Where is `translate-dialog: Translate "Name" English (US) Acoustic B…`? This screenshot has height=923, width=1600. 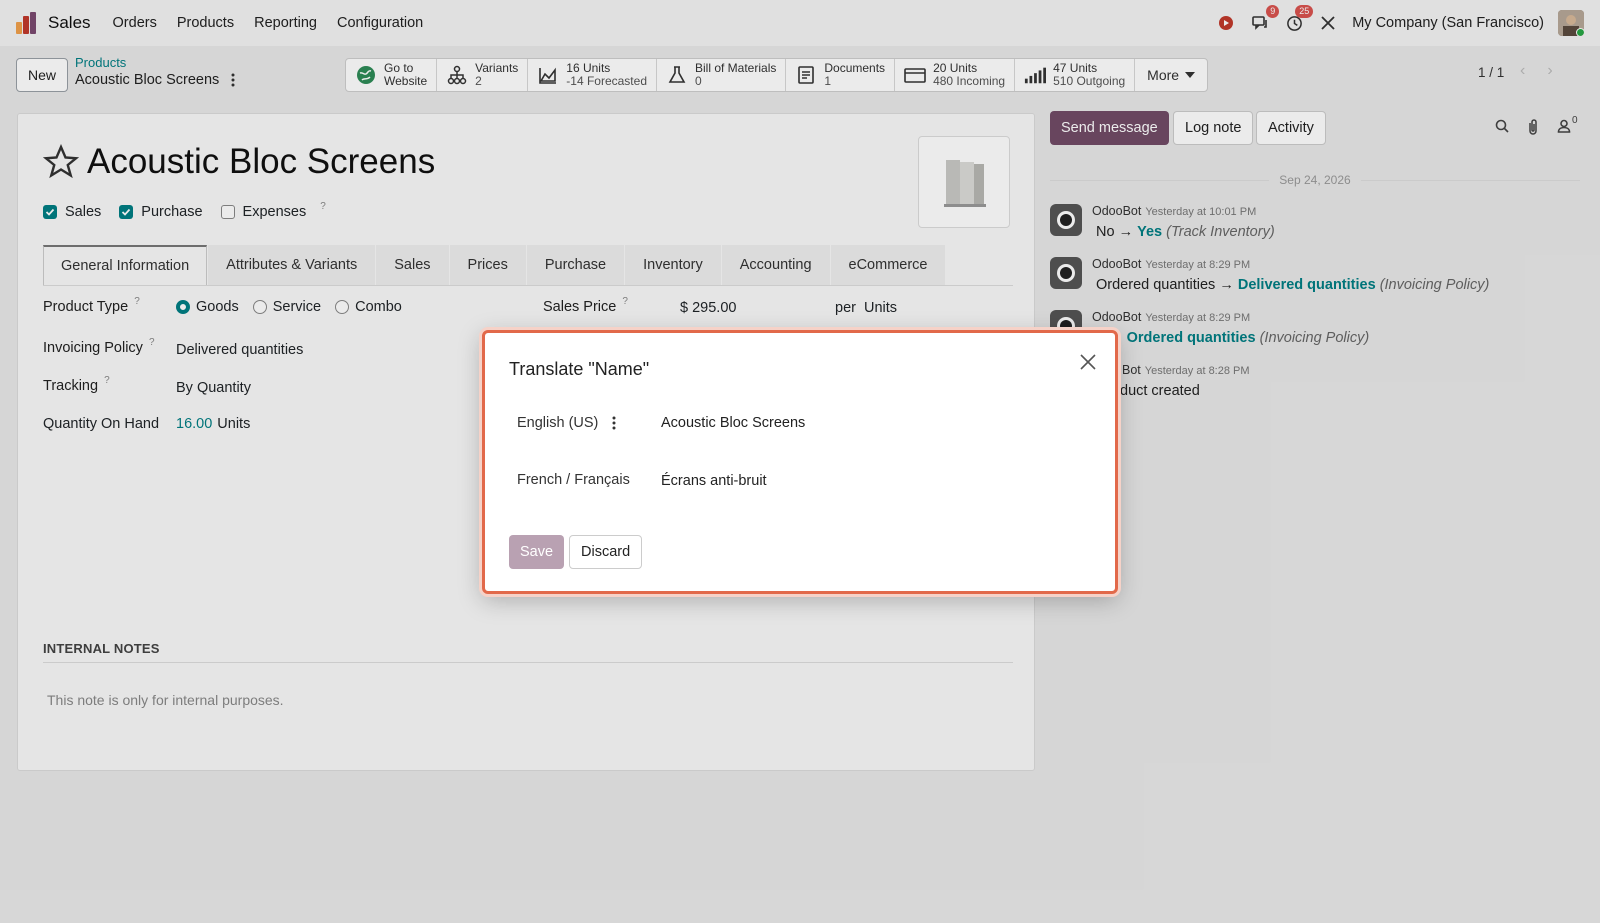
translate-dialog: Translate "Name" English (US) Acoustic B… is located at coordinates (800, 462).